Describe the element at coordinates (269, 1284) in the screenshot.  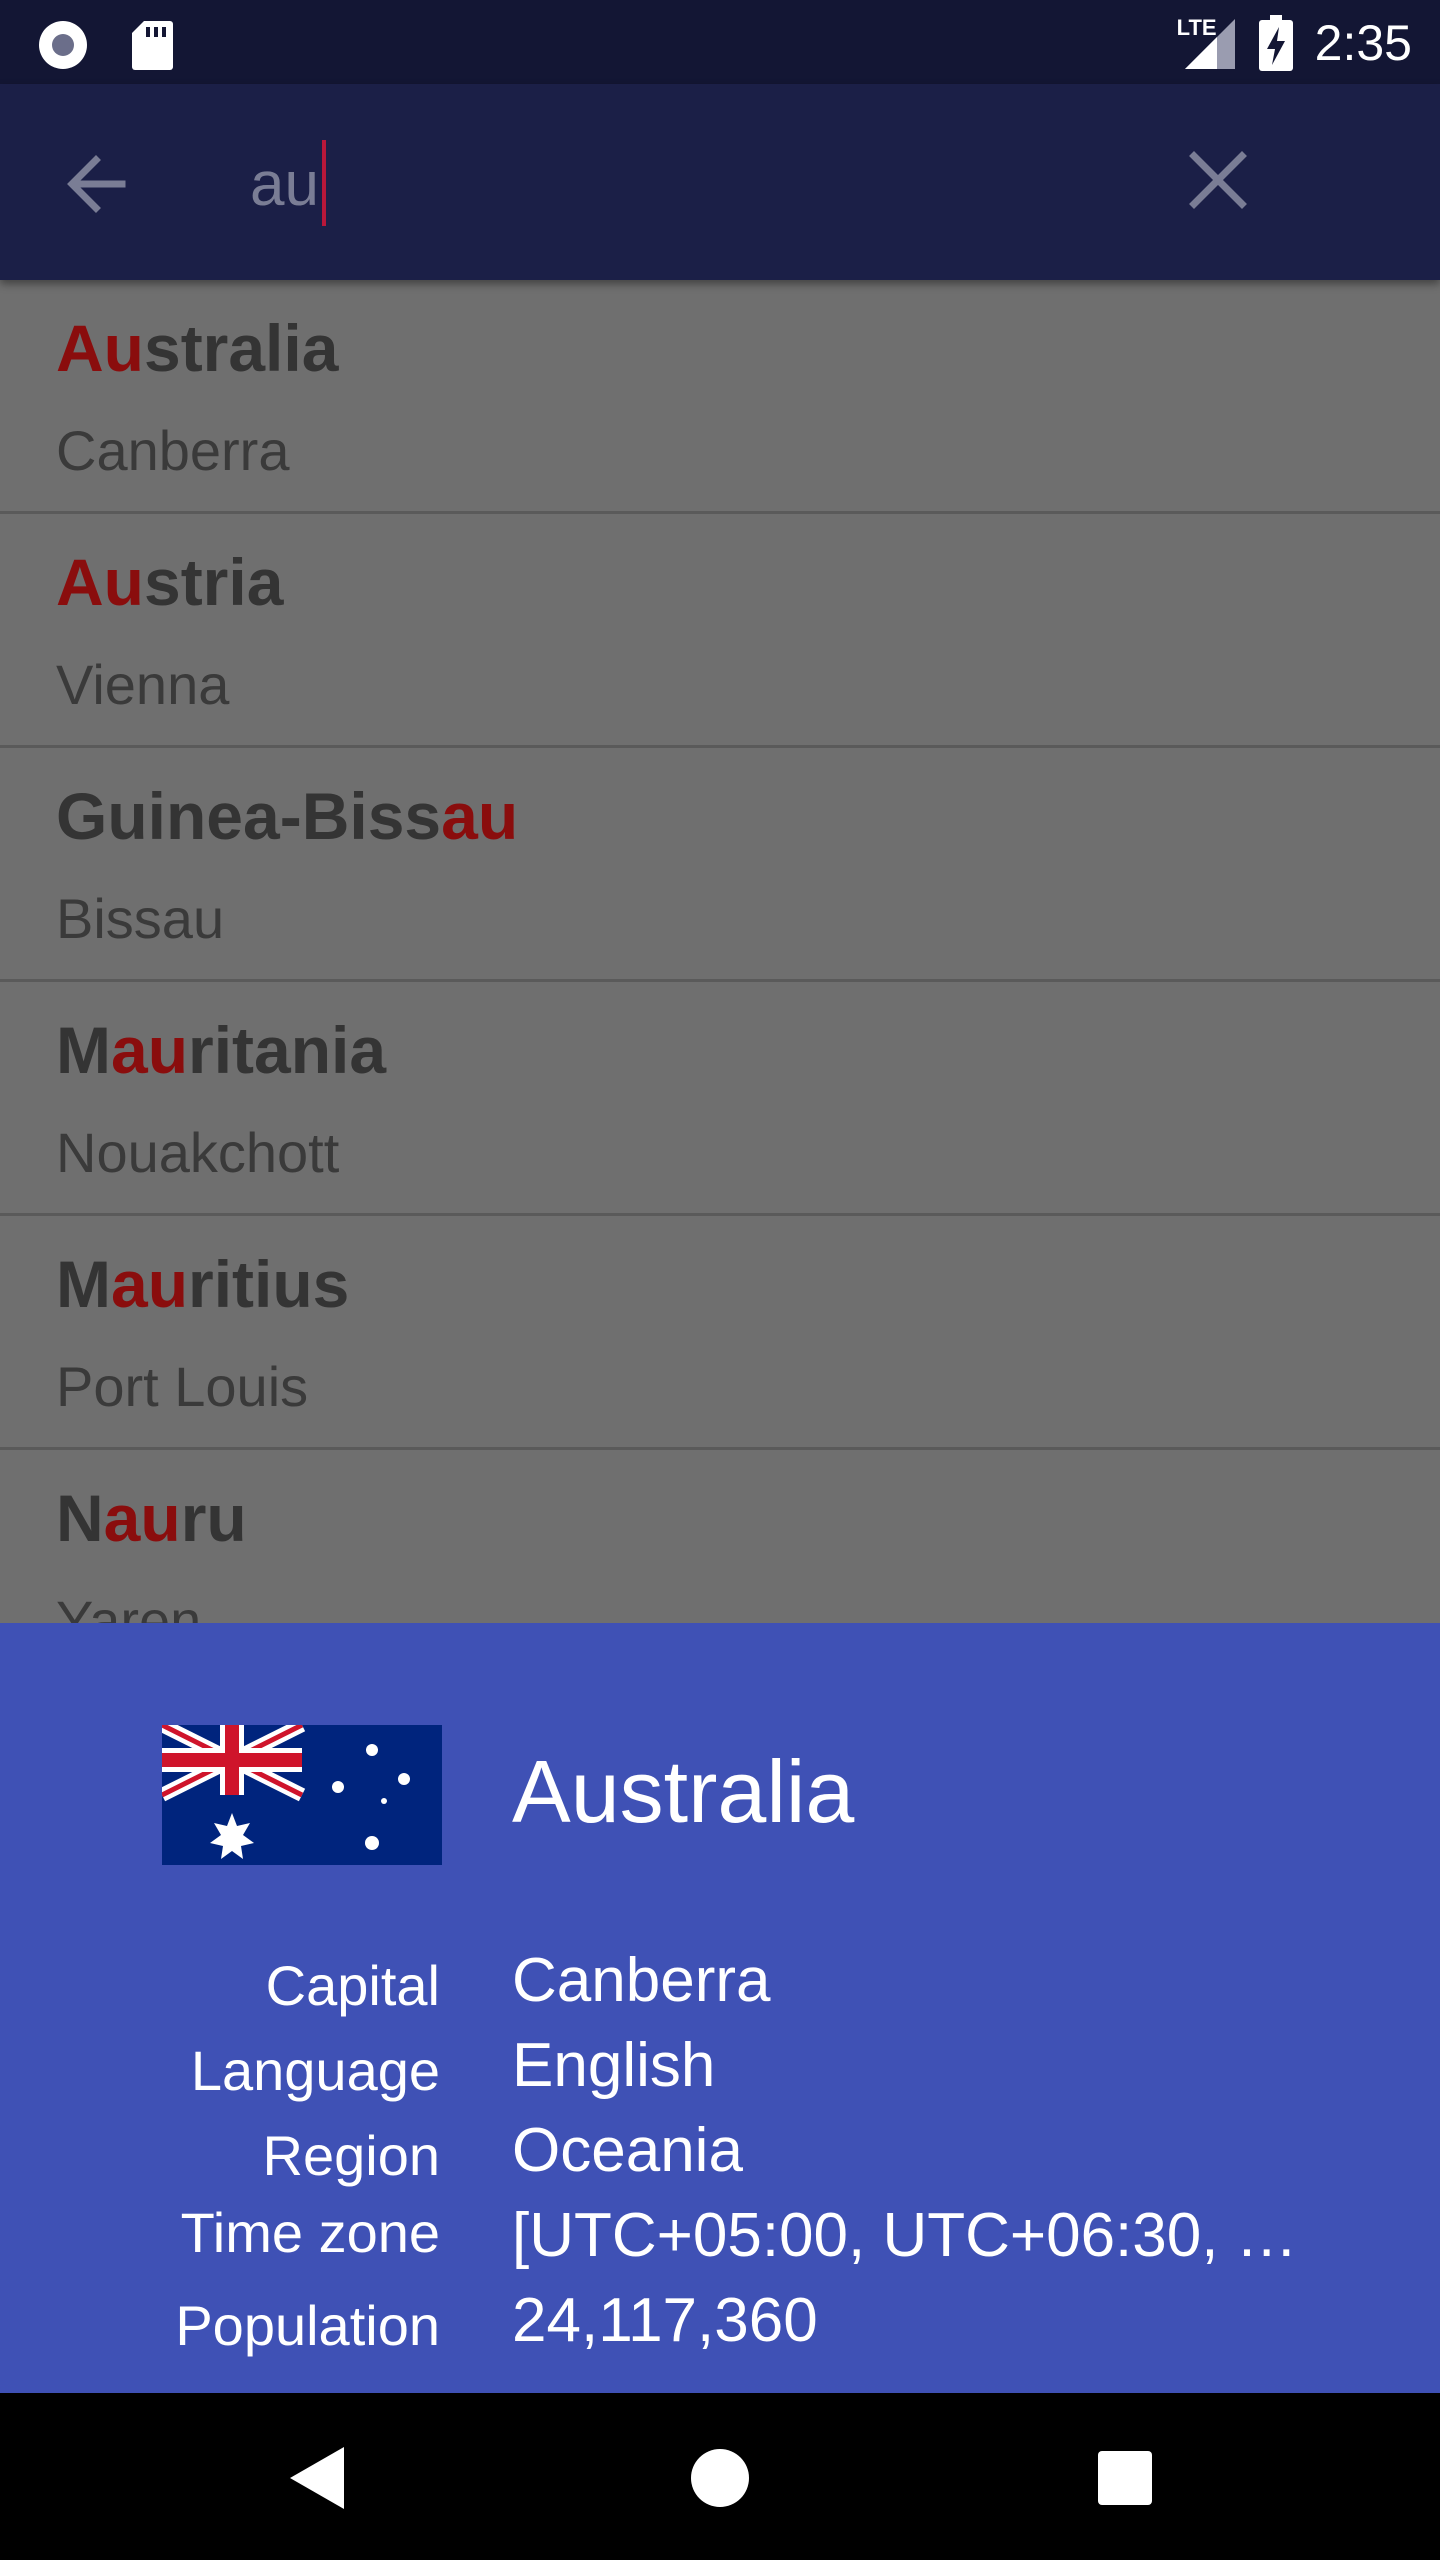
I see `name-segment: ritius` at that location.